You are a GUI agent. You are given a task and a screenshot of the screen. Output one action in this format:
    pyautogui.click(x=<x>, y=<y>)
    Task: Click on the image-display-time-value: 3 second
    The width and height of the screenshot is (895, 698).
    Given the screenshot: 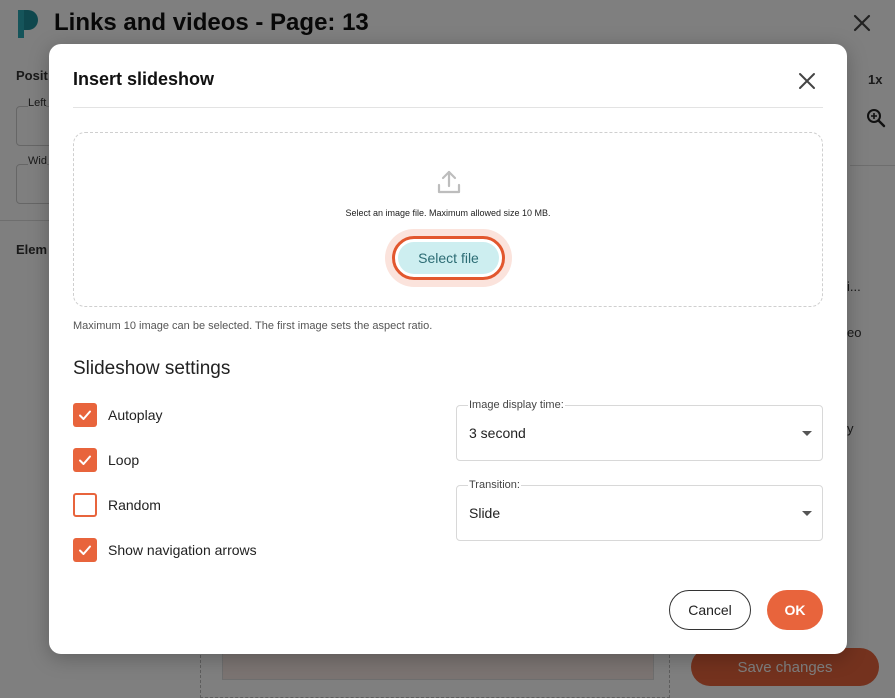 What is the action you would take?
    pyautogui.click(x=497, y=433)
    